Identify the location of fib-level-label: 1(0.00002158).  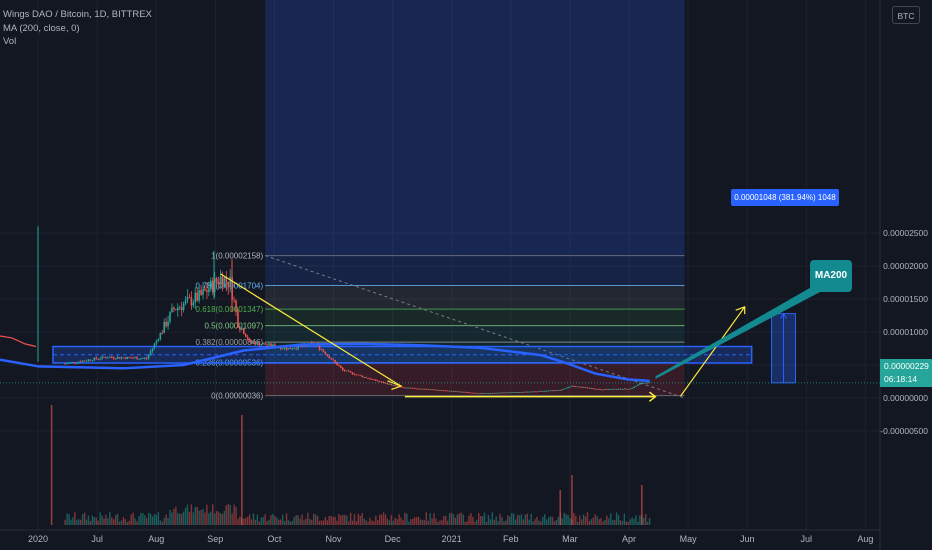
(237, 256).